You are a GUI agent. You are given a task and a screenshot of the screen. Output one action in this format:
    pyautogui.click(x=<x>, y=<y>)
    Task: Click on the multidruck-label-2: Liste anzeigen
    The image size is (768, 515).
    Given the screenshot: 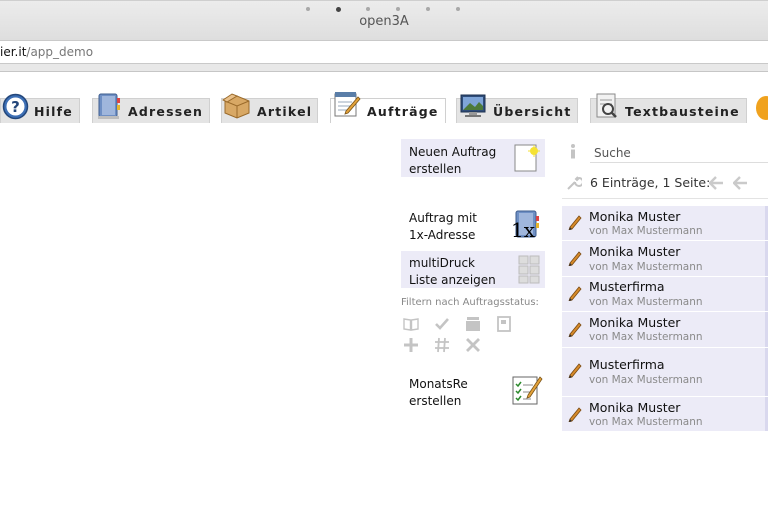 What is the action you would take?
    pyautogui.click(x=452, y=280)
    